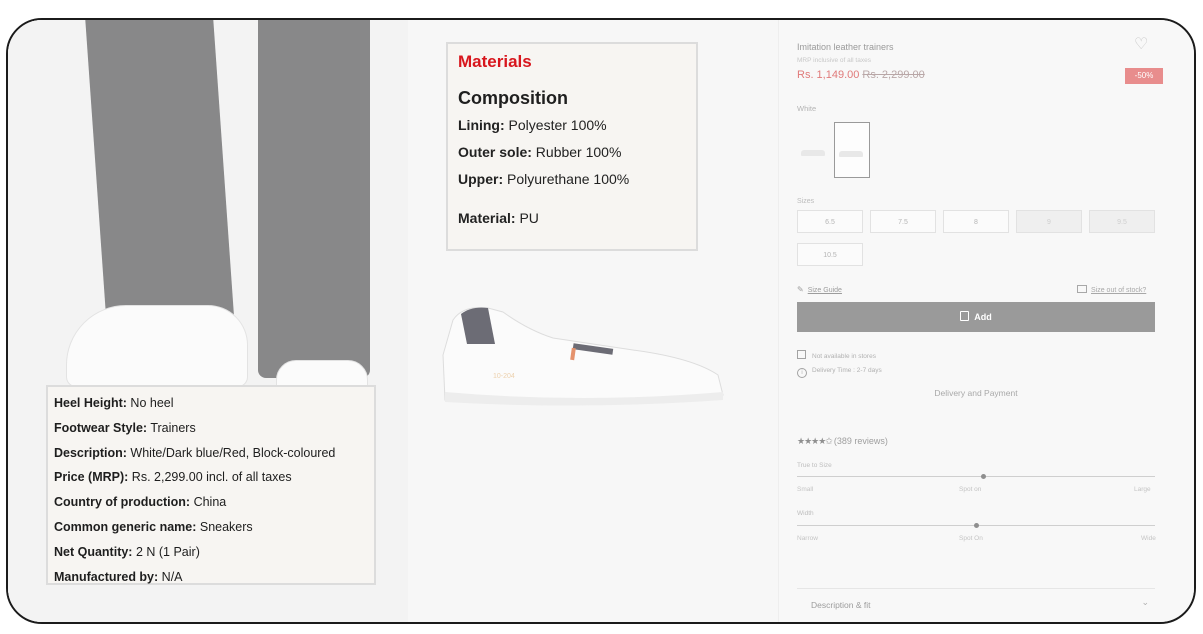 This screenshot has width=1203, height=634. What do you see at coordinates (802, 373) in the screenshot?
I see `info-icon: i` at bounding box center [802, 373].